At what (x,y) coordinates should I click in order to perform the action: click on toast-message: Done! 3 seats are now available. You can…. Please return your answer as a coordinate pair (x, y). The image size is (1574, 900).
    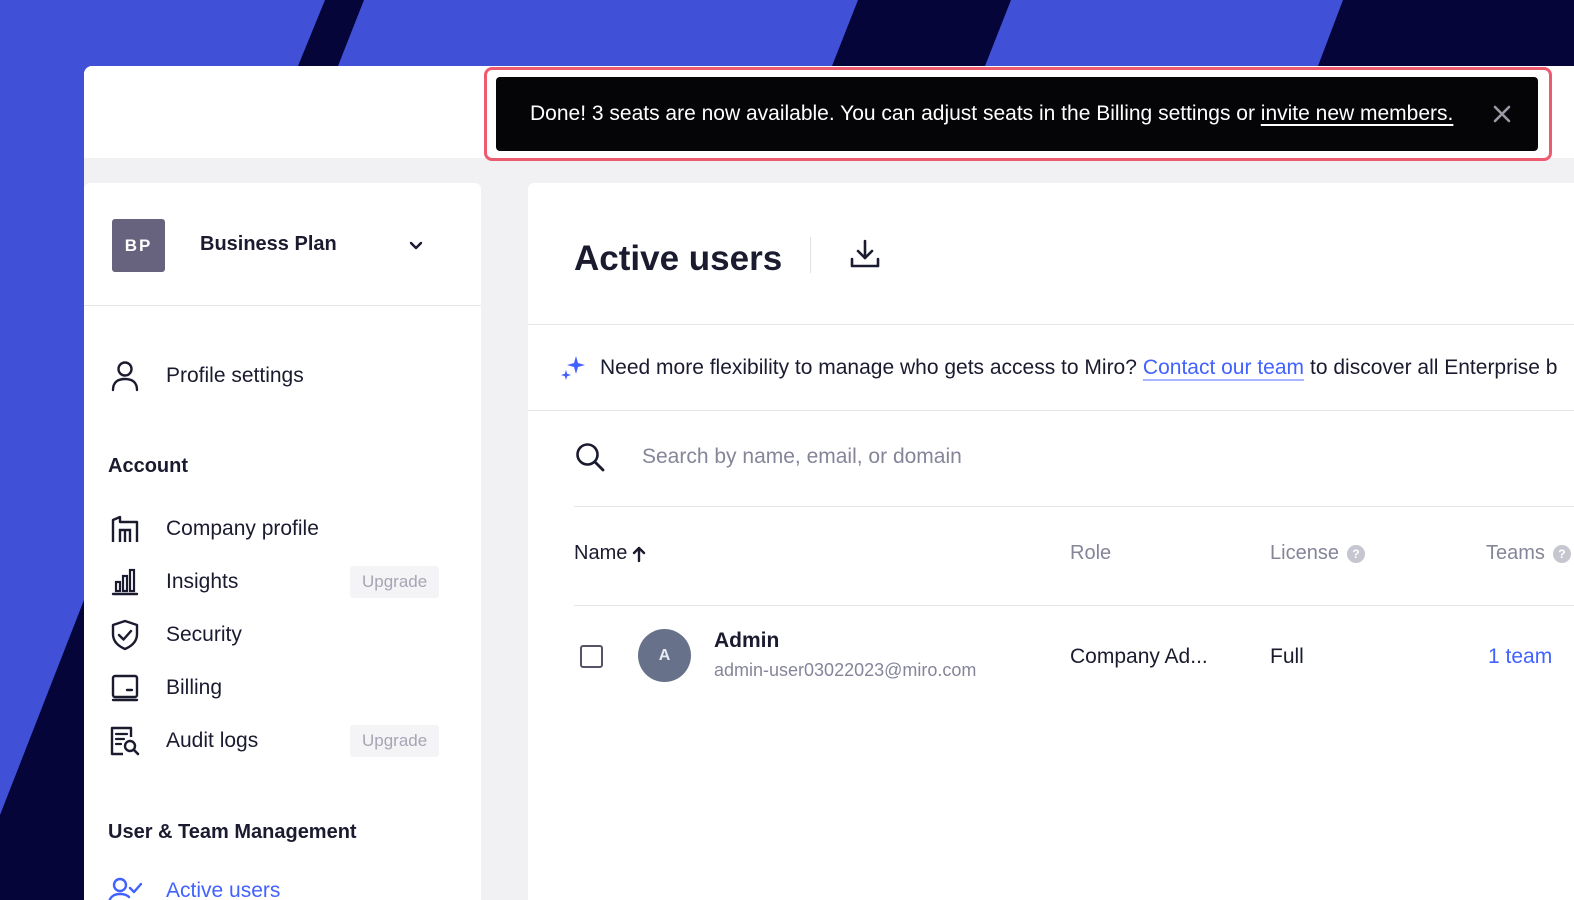
    Looking at the image, I should click on (892, 113).